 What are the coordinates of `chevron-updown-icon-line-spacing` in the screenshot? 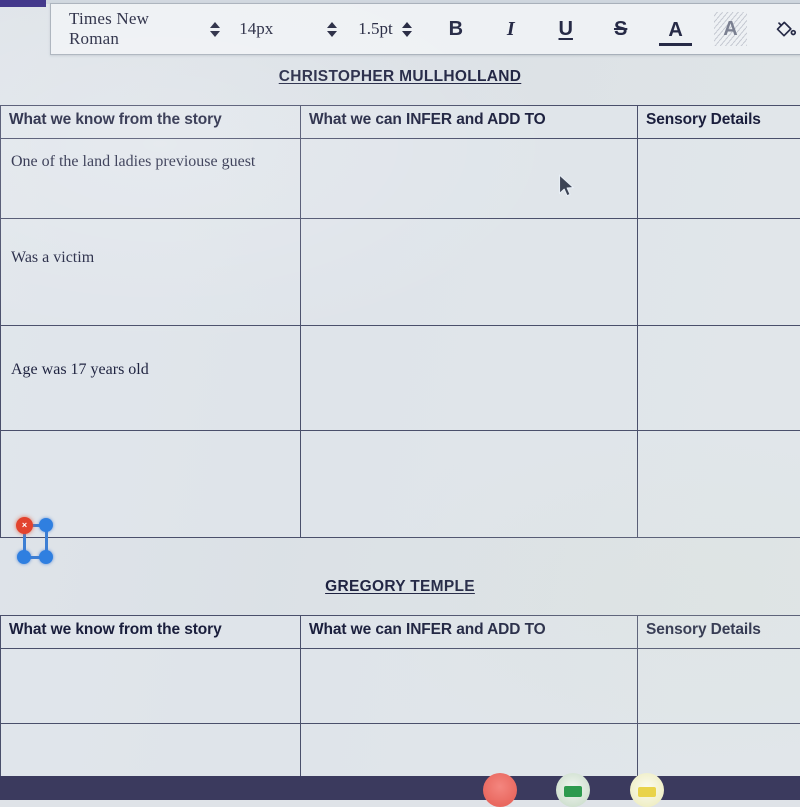 It's located at (407, 29).